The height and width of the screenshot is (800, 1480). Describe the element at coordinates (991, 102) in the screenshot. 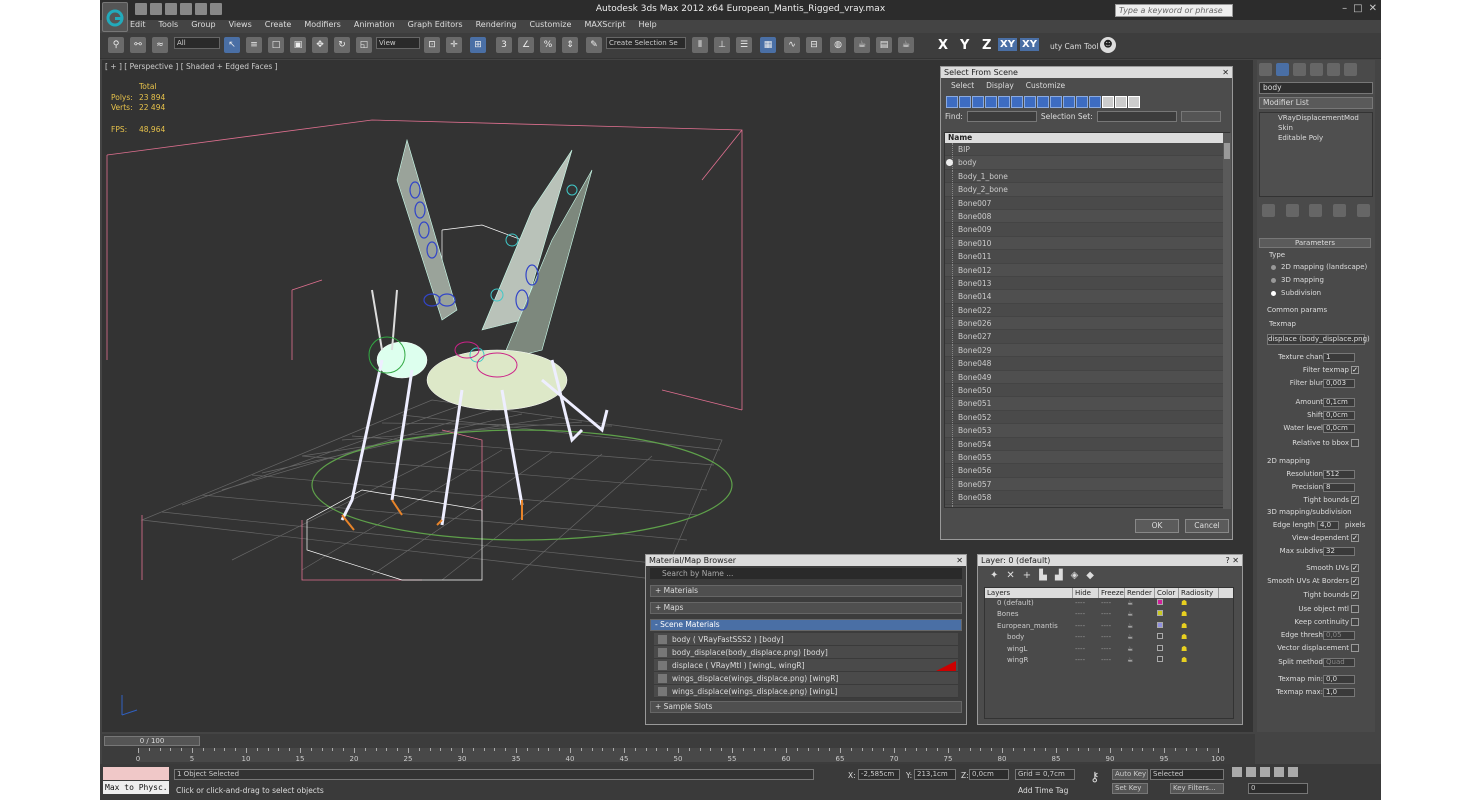

I see `display-cameras-icon` at that location.